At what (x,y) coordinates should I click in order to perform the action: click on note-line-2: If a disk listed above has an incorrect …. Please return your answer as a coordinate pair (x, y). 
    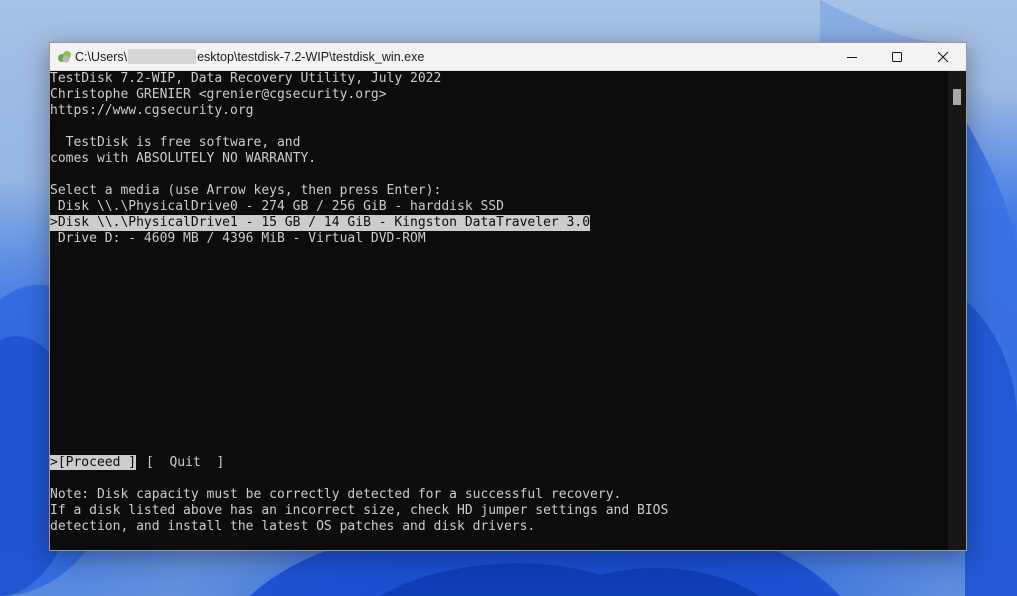
    Looking at the image, I should click on (359, 510).